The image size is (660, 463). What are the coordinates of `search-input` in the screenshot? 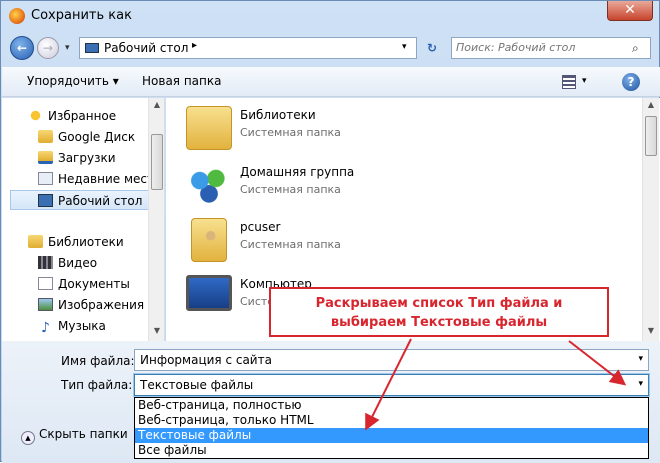 It's located at (541, 47).